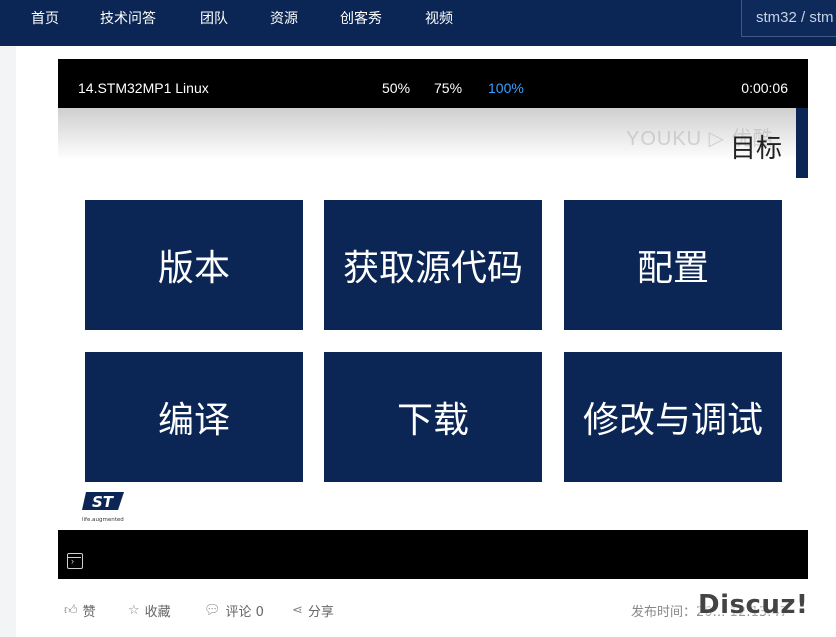  What do you see at coordinates (361, 19) in the screenshot?
I see `nav-item-maker: 创客秀` at bounding box center [361, 19].